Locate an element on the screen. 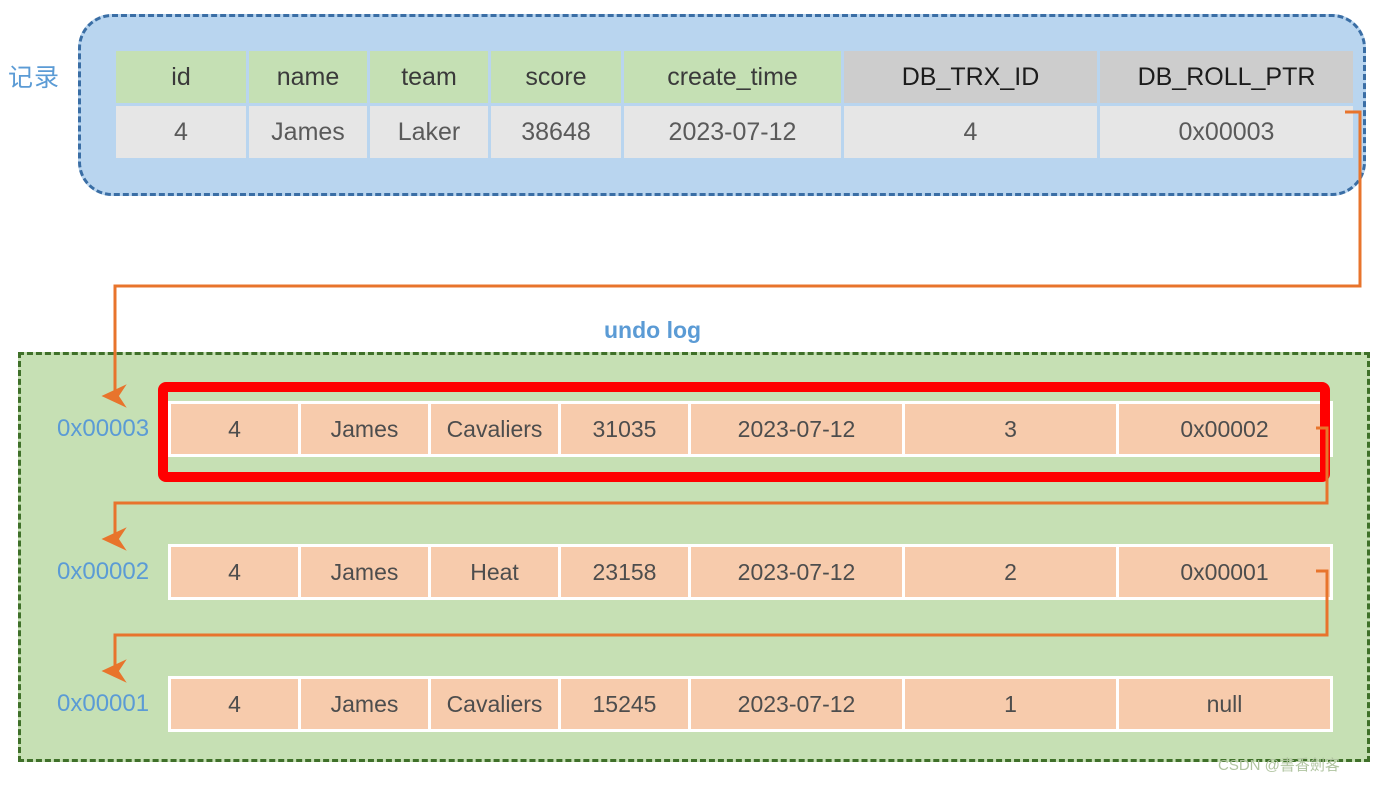 The width and height of the screenshot is (1378, 792). undo-cell-db-trx-id: 3 is located at coordinates (1010, 429).